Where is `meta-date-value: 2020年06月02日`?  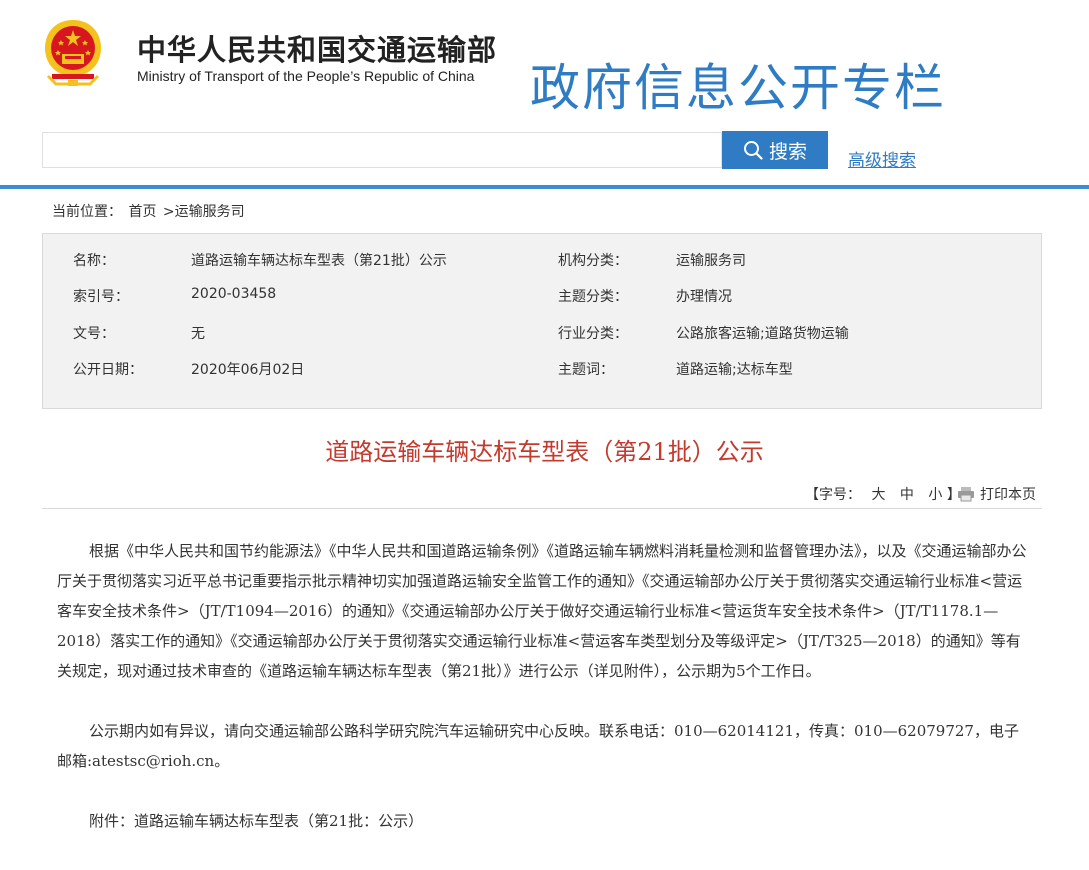
meta-date-value: 2020年06月02日 is located at coordinates (248, 370).